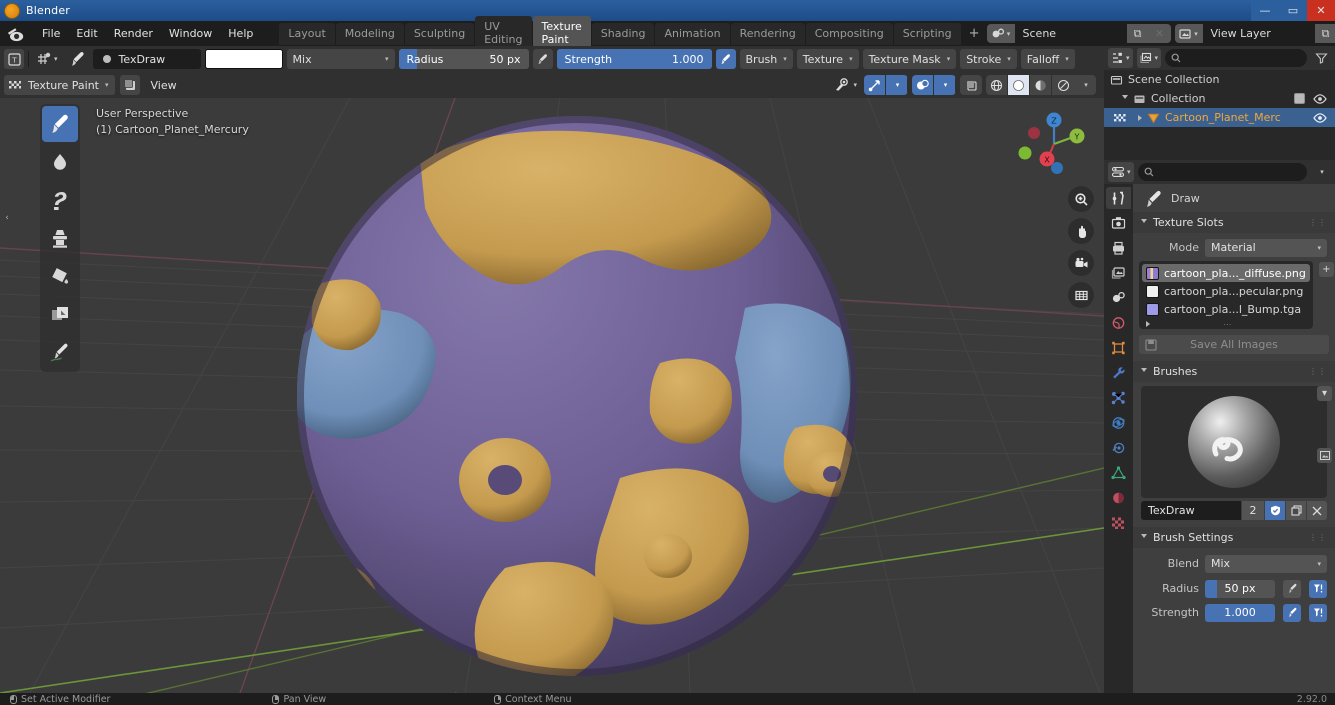  What do you see at coordinates (1159, 33) in the screenshot?
I see `scene-unlink-button: ✕` at bounding box center [1159, 33].